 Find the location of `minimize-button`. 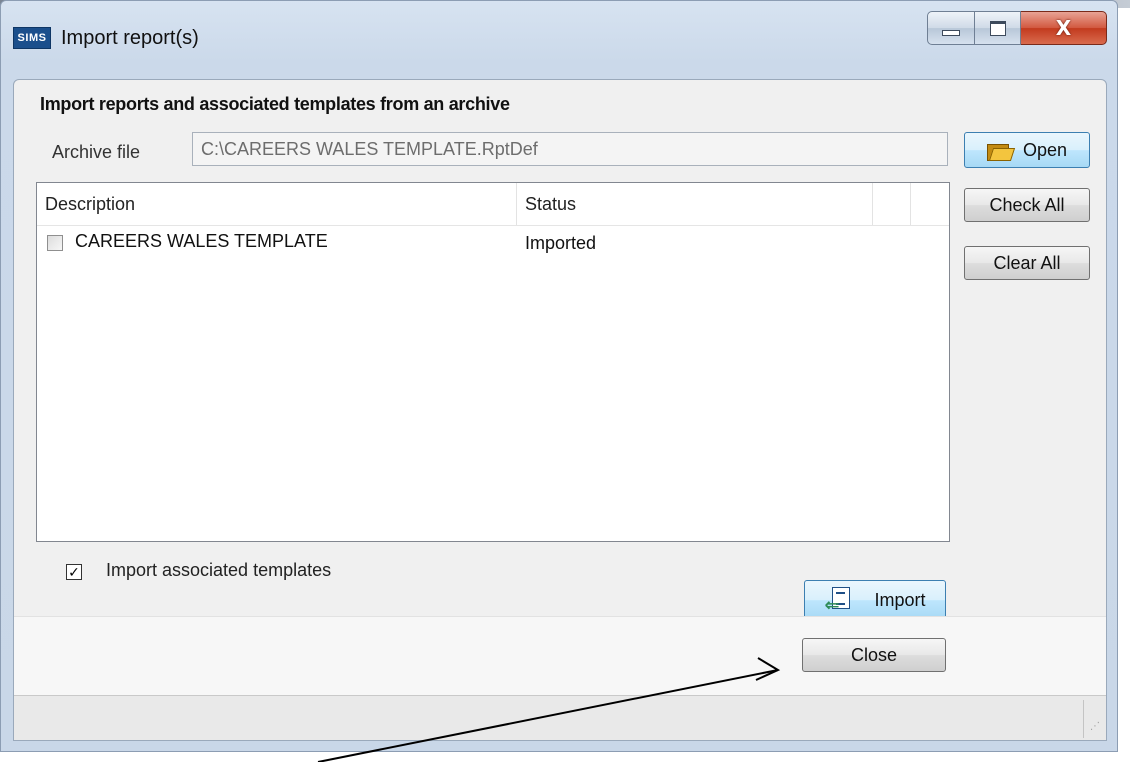

minimize-button is located at coordinates (951, 28).